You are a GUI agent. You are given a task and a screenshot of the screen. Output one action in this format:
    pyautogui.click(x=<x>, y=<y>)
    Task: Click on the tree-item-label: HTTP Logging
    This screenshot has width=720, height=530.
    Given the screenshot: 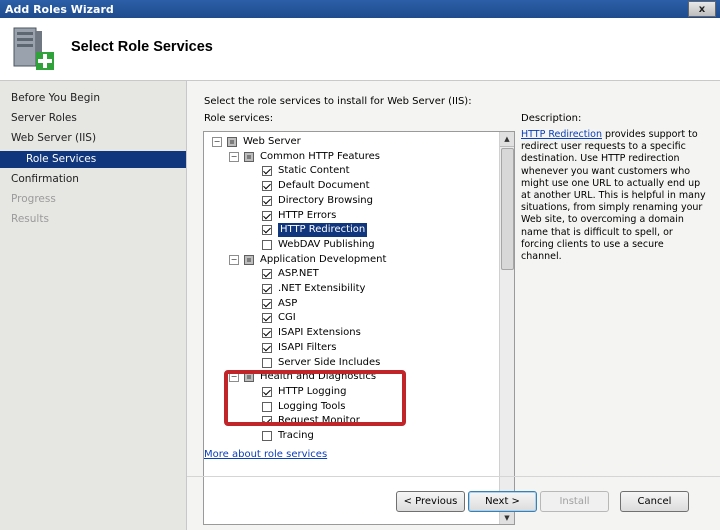 What is the action you would take?
    pyautogui.click(x=312, y=391)
    